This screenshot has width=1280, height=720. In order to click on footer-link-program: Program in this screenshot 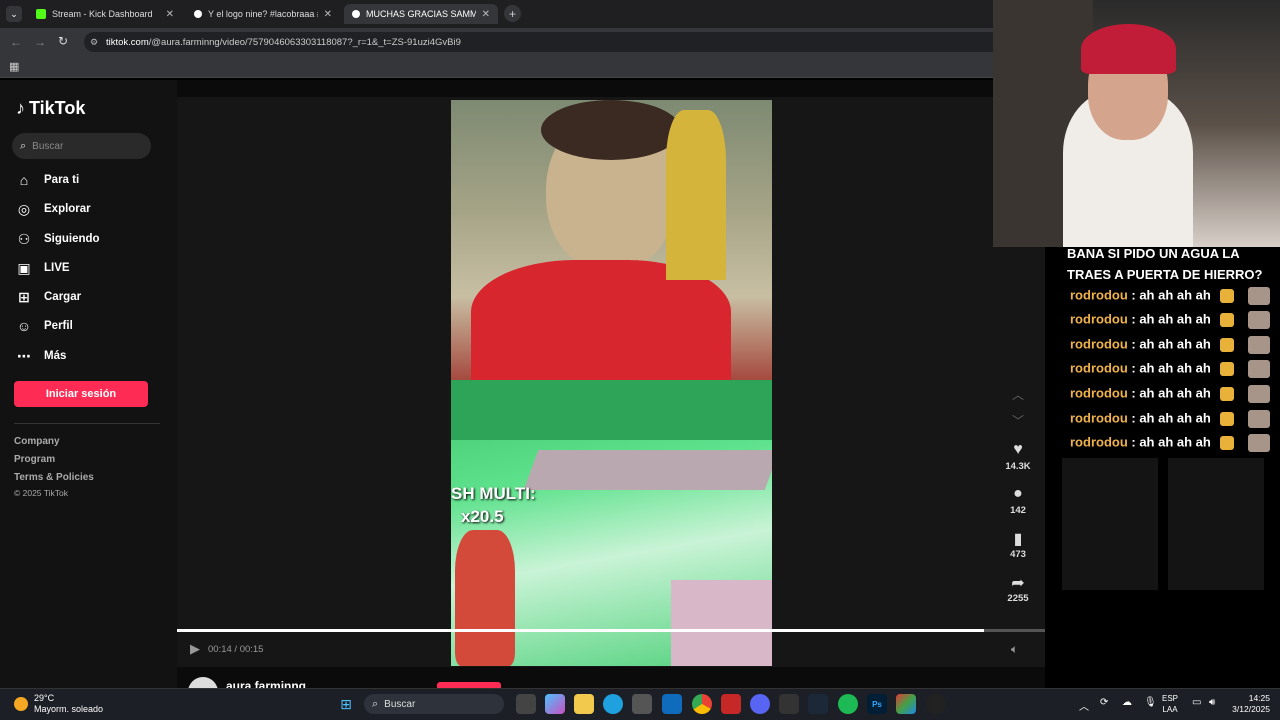, I will do `click(34, 459)`.